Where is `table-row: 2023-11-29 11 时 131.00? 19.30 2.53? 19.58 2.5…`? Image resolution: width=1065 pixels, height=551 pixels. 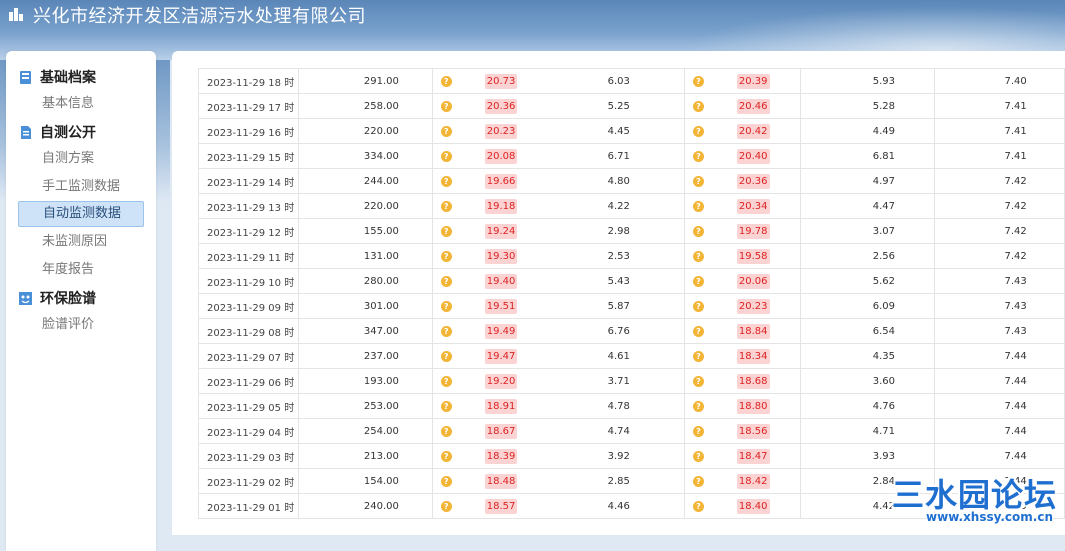
table-row: 2023-11-29 11 时 131.00? 19.30 2.53? 19.58 2.5… is located at coordinates (631, 256).